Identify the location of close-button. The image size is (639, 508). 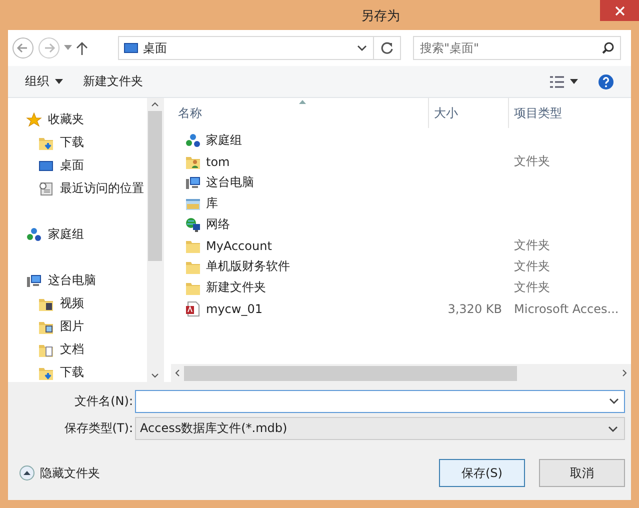
(619, 10).